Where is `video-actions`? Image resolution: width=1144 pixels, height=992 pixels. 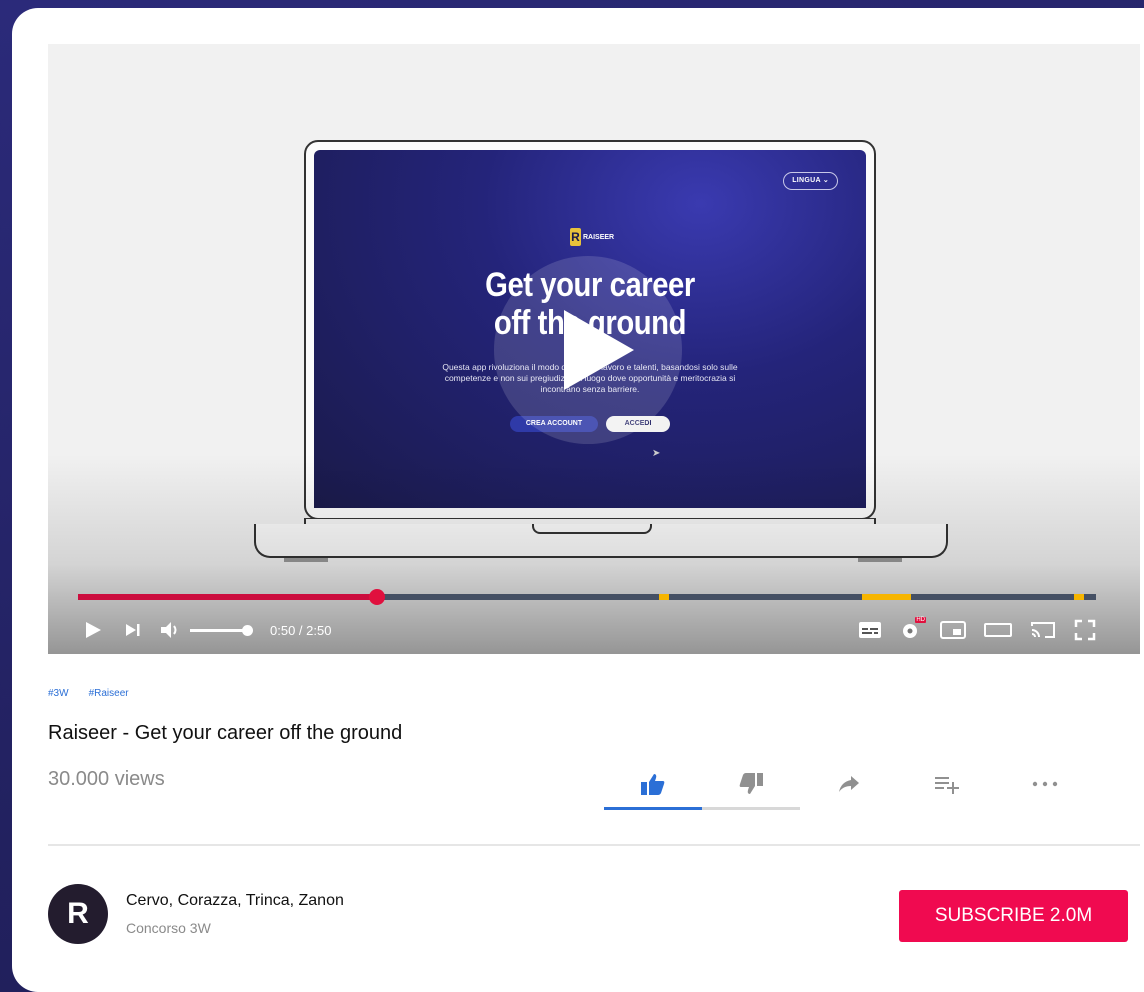 video-actions is located at coordinates (849, 786).